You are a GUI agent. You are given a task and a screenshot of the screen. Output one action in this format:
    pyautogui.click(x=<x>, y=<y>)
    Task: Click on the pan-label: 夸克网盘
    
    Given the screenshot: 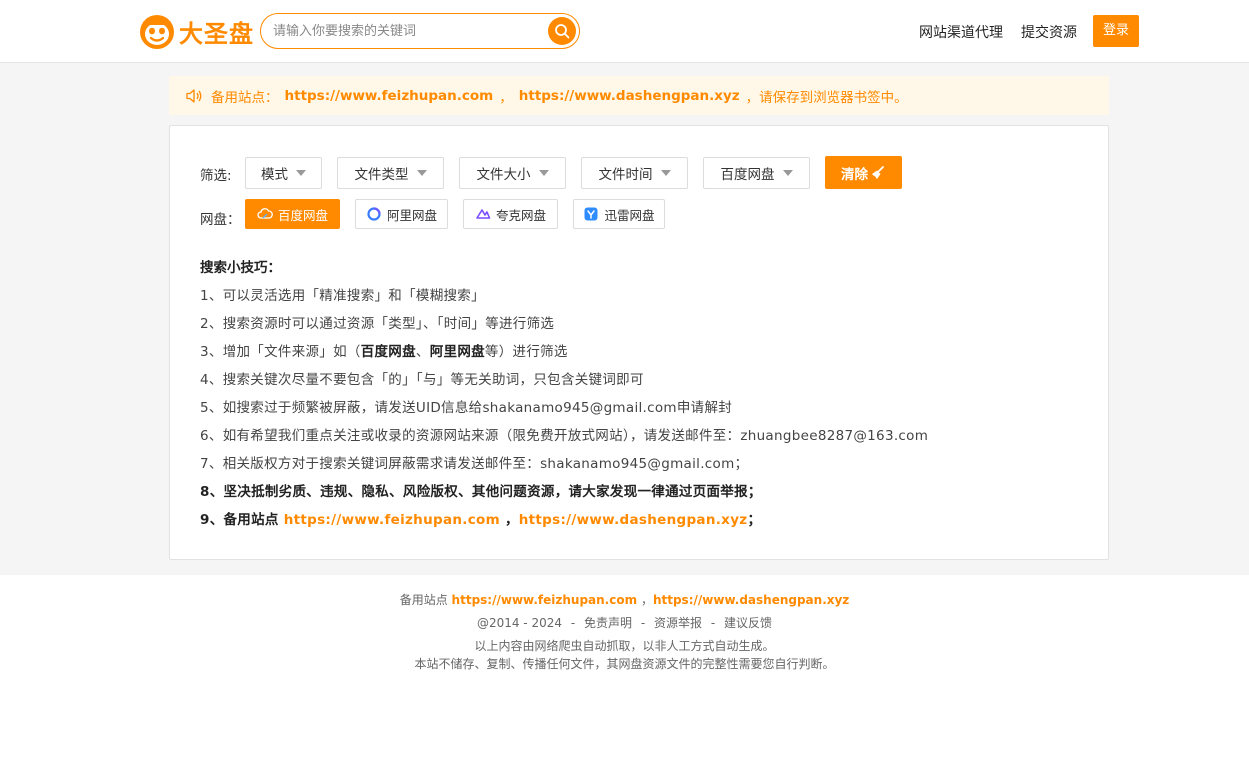 What is the action you would take?
    pyautogui.click(x=520, y=215)
    